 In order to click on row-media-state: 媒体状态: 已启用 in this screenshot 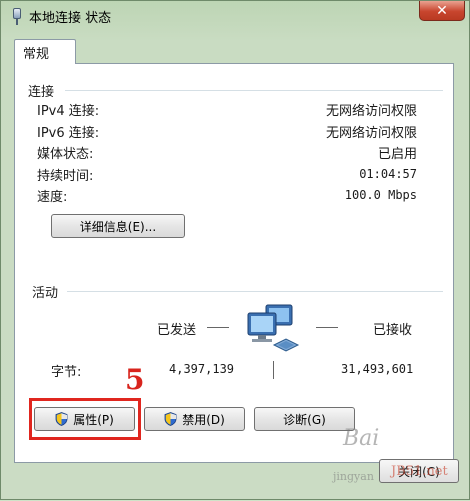, I will do `click(227, 152)`.